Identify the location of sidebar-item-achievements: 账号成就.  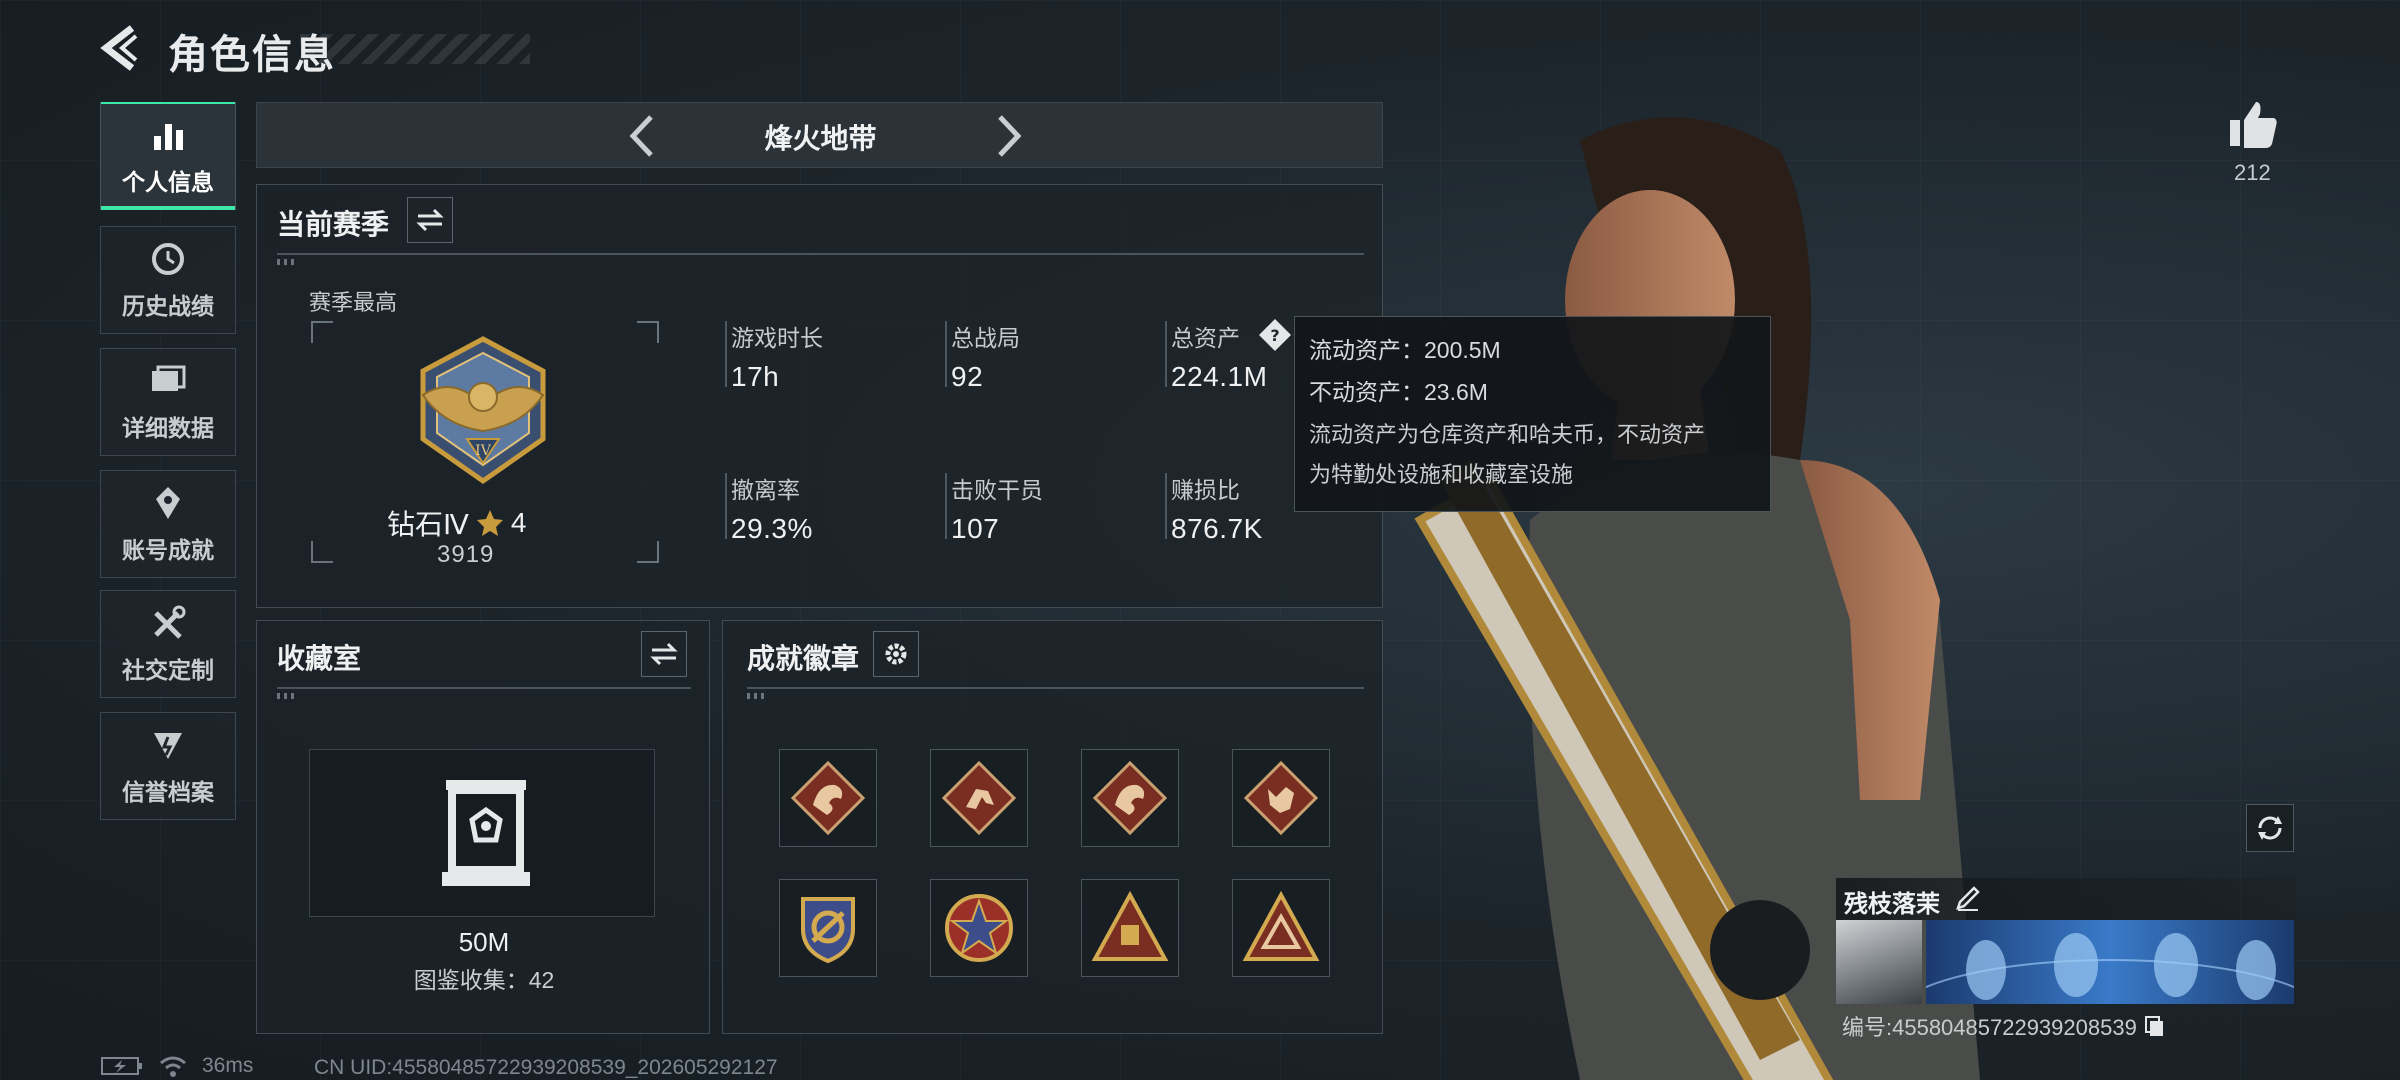
(168, 524).